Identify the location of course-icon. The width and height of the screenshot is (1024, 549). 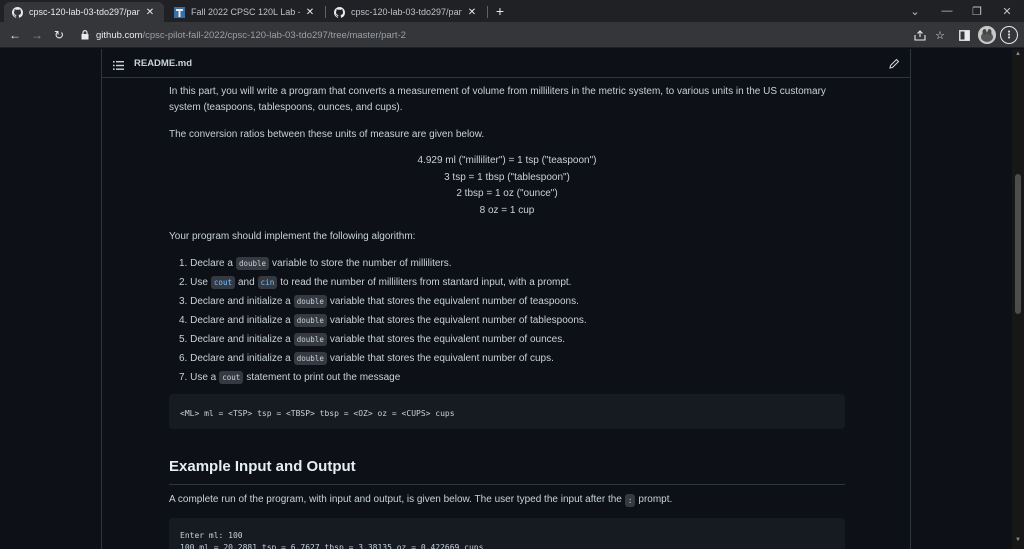
(179, 12).